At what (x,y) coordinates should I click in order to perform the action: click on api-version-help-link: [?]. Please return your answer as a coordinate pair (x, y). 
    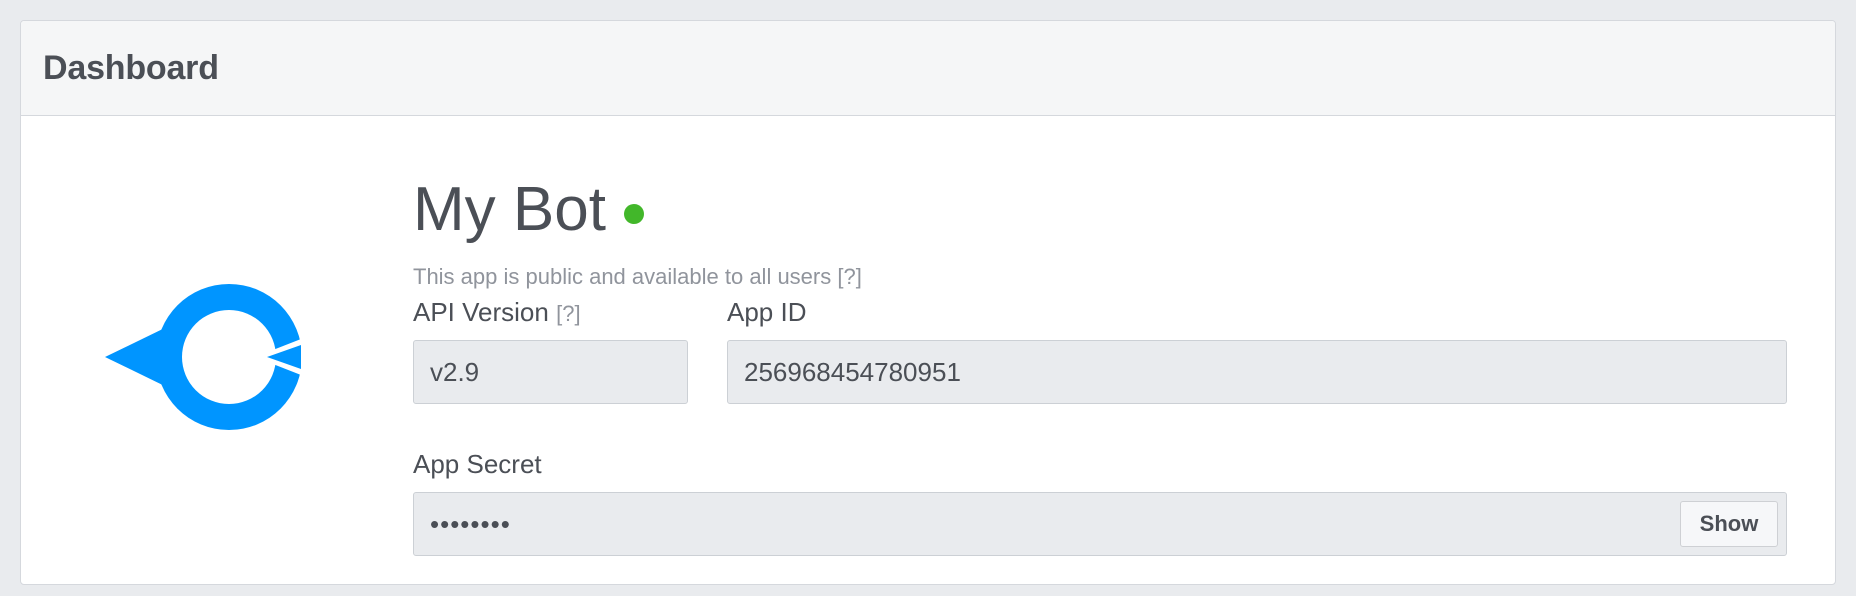
    Looking at the image, I should click on (568, 313).